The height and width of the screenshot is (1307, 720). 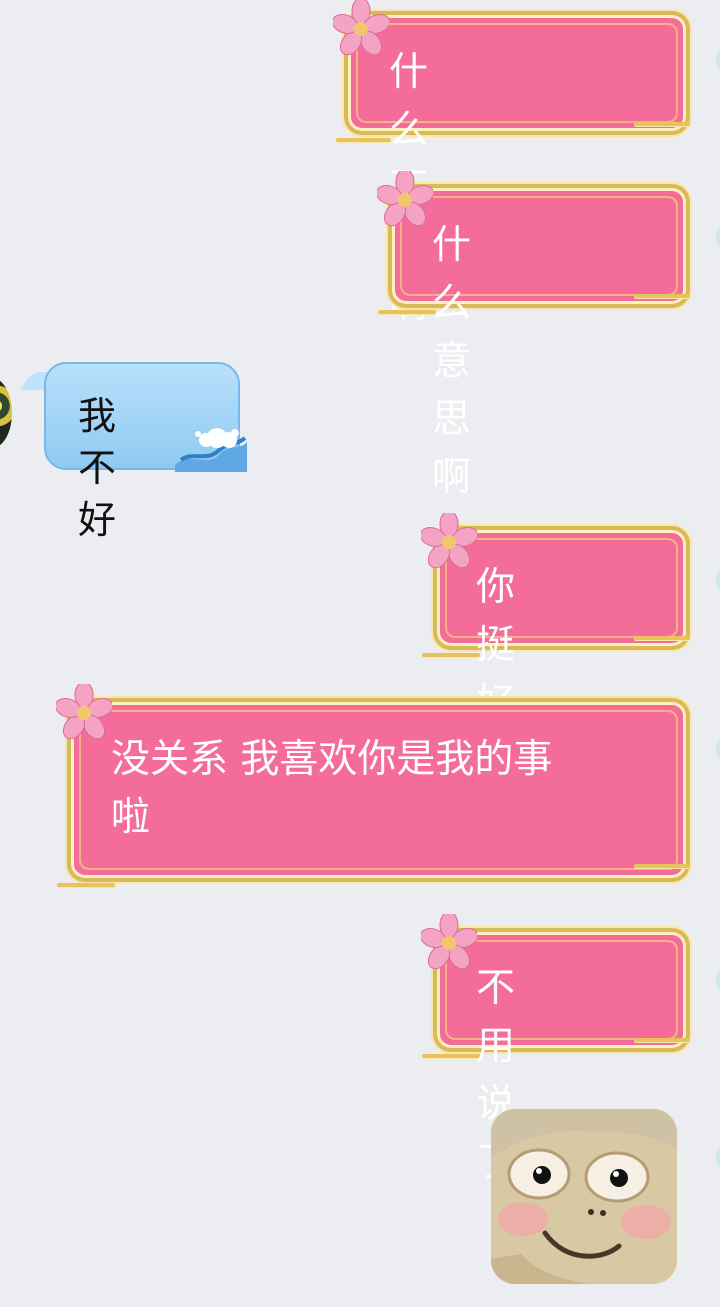 What do you see at coordinates (6, 413) in the screenshot?
I see `contact-avatar` at bounding box center [6, 413].